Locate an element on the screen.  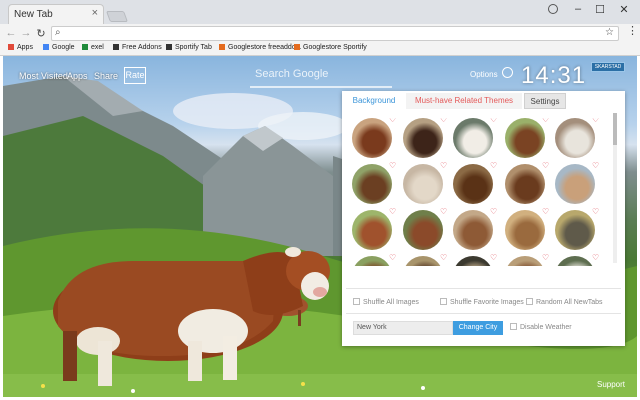
panel-divider is located at coordinates (483, 313).